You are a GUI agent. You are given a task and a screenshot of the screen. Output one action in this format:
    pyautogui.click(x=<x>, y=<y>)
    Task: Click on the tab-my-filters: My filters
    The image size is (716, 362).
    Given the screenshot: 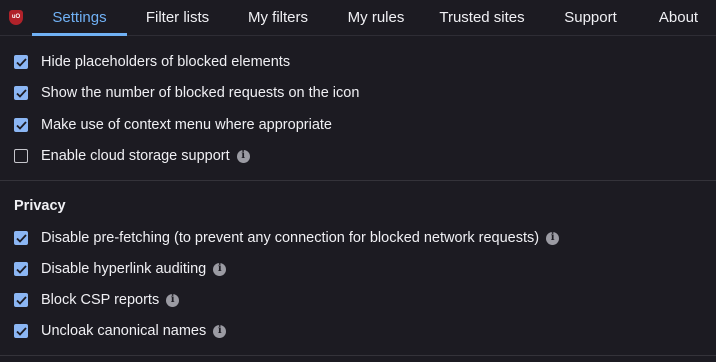 What is the action you would take?
    pyautogui.click(x=278, y=17)
    